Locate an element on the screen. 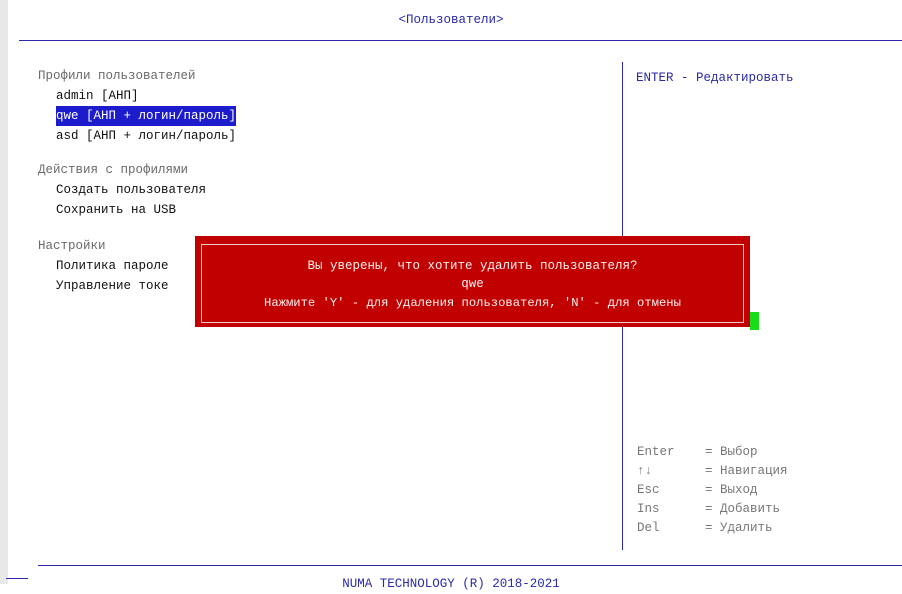 The height and width of the screenshot is (594, 902). profile-item-qwe: qwe [АНП + логин/пароль] is located at coordinates (146, 116).